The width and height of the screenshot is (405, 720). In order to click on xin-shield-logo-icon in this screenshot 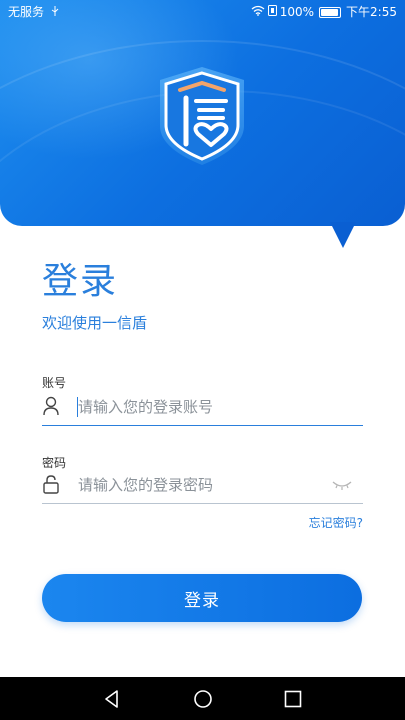, I will do `click(202, 116)`.